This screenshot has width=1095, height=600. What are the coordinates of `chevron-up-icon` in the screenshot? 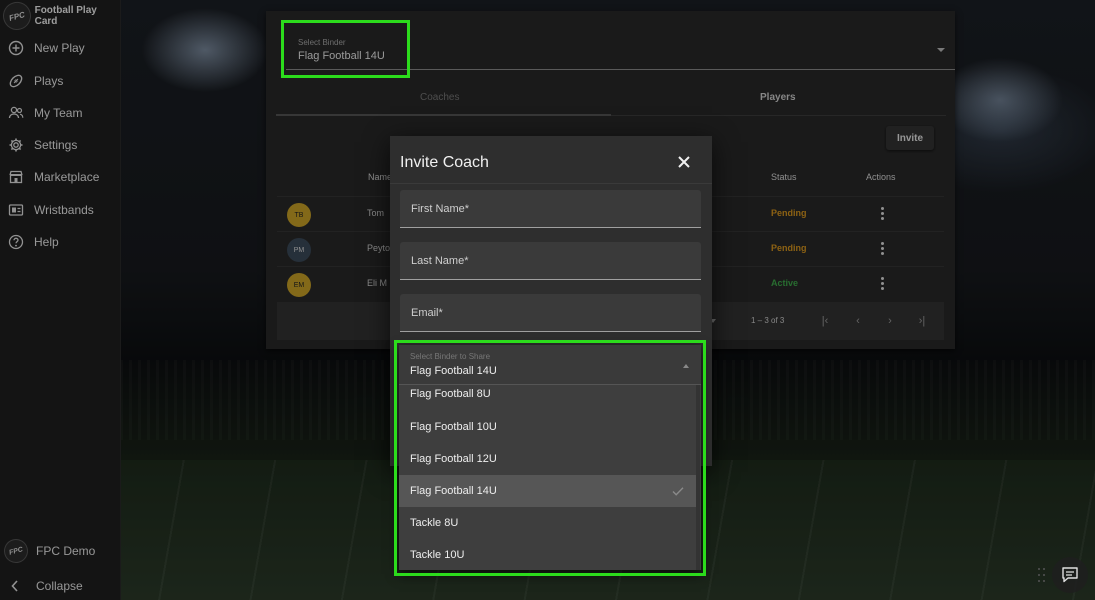 It's located at (686, 366).